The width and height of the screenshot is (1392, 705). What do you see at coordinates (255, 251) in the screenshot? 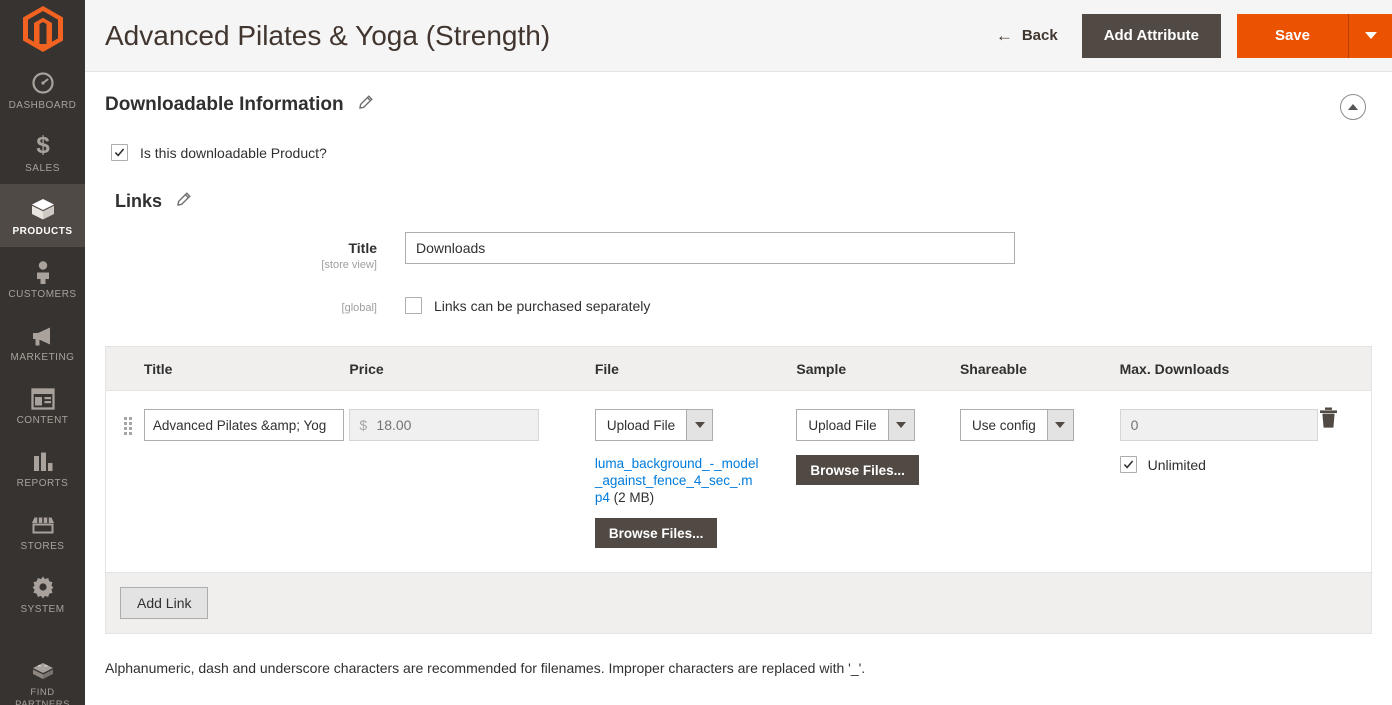
I see `links-title-label-col: Title [store view]` at bounding box center [255, 251].